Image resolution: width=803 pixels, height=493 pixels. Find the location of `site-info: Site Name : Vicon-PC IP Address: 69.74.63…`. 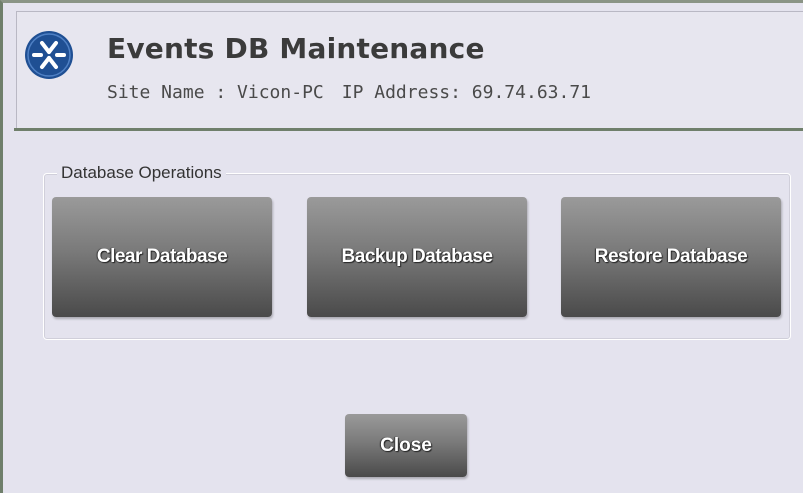

site-info: Site Name : Vicon-PC IP Address: 69.74.63… is located at coordinates (349, 92).